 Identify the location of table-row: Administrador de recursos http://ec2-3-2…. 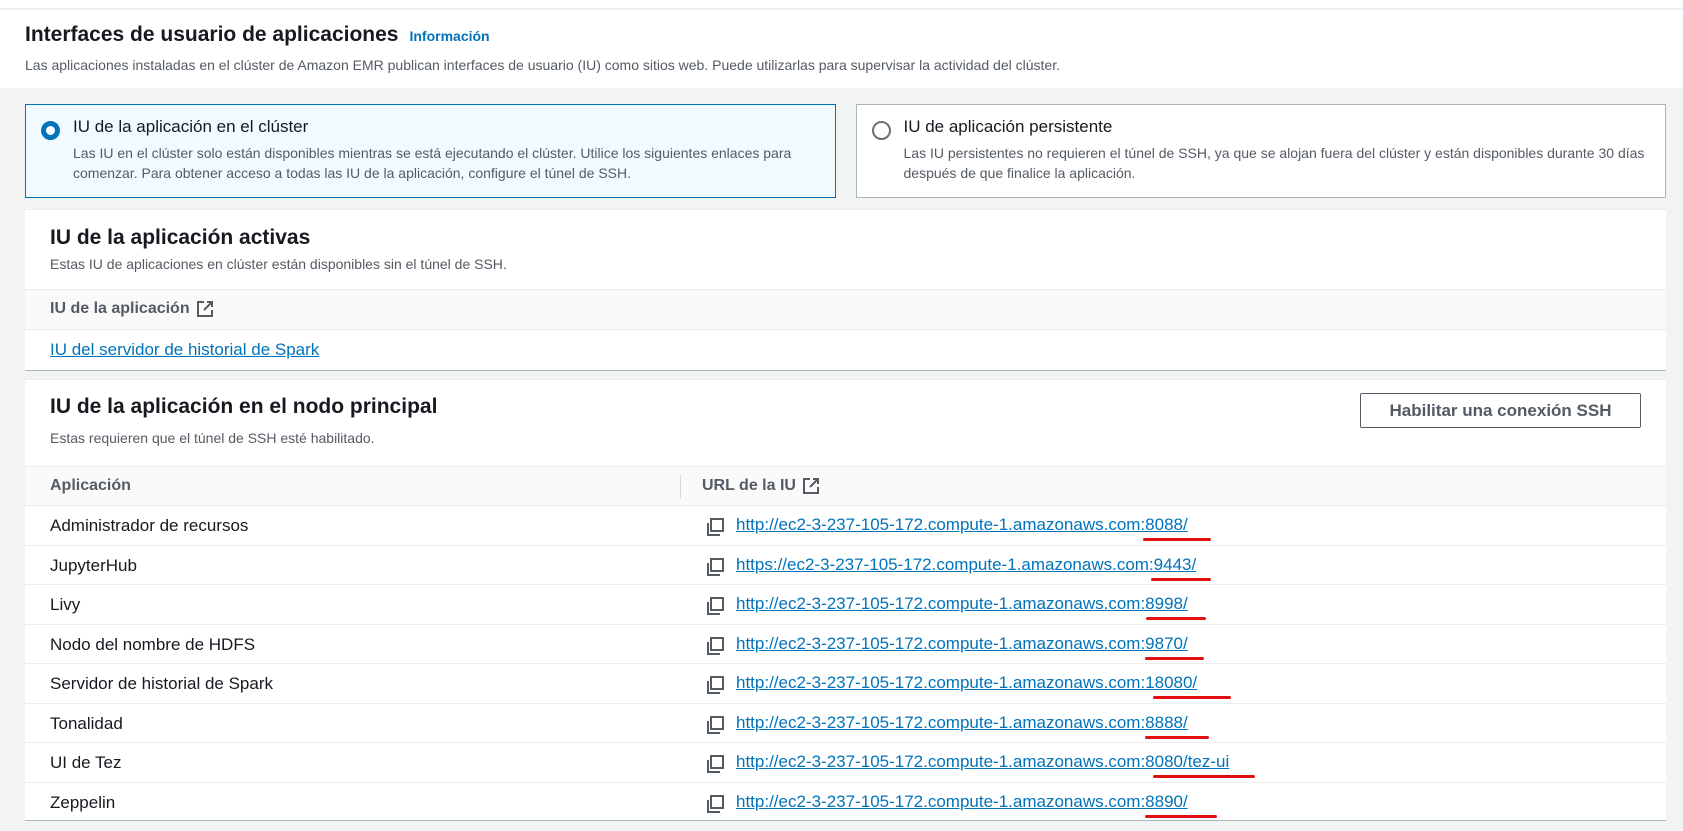
(845, 526).